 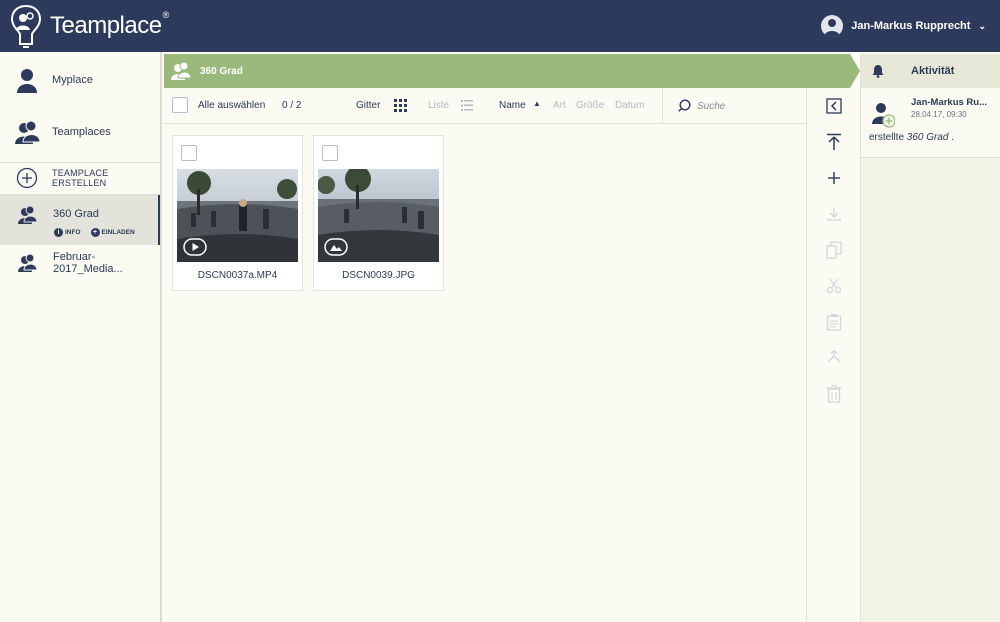 I want to click on activity-text: erstellte 360 Grad ., so click(x=912, y=137).